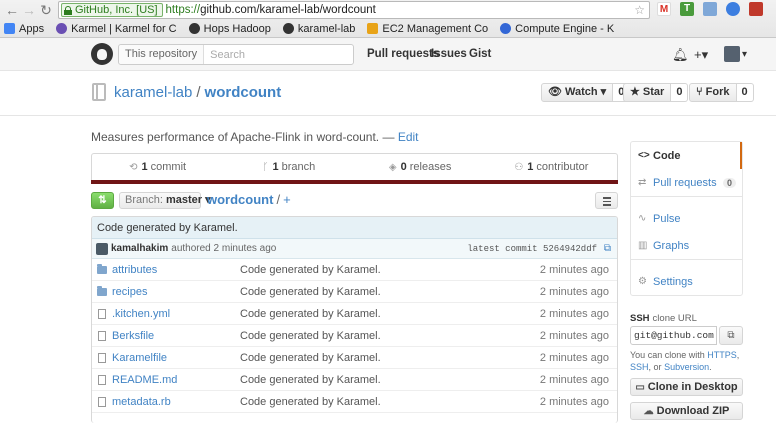  Describe the element at coordinates (229, 29) in the screenshot. I see `bookmark-hops-hadoop: Hops Hadoop` at that location.